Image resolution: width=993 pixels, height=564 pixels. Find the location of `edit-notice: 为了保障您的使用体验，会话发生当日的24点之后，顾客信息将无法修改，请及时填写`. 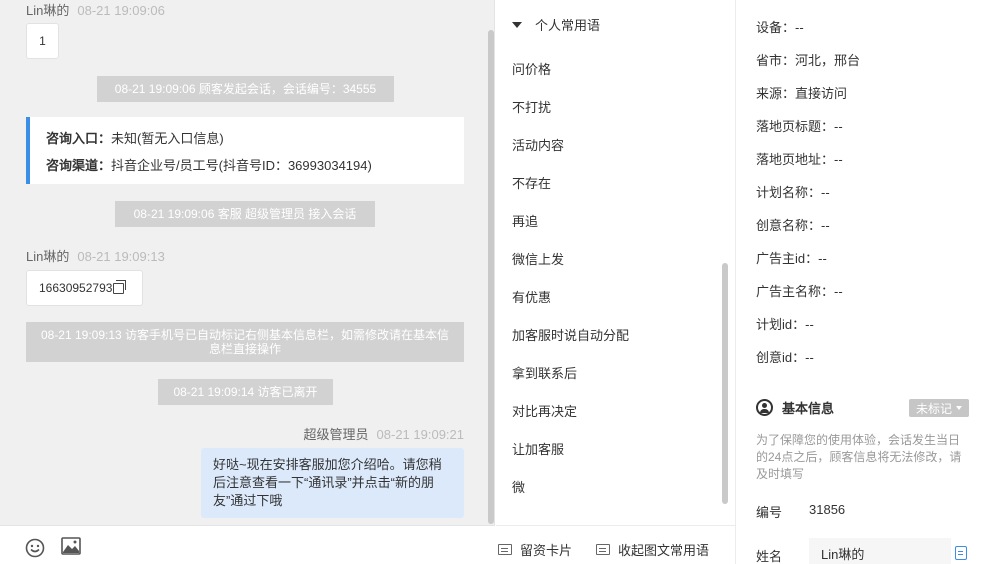

edit-notice: 为了保障您的使用体验，会话发生当日的24点之后，顾客信息将无法修改，请及时填写 is located at coordinates (859, 457).